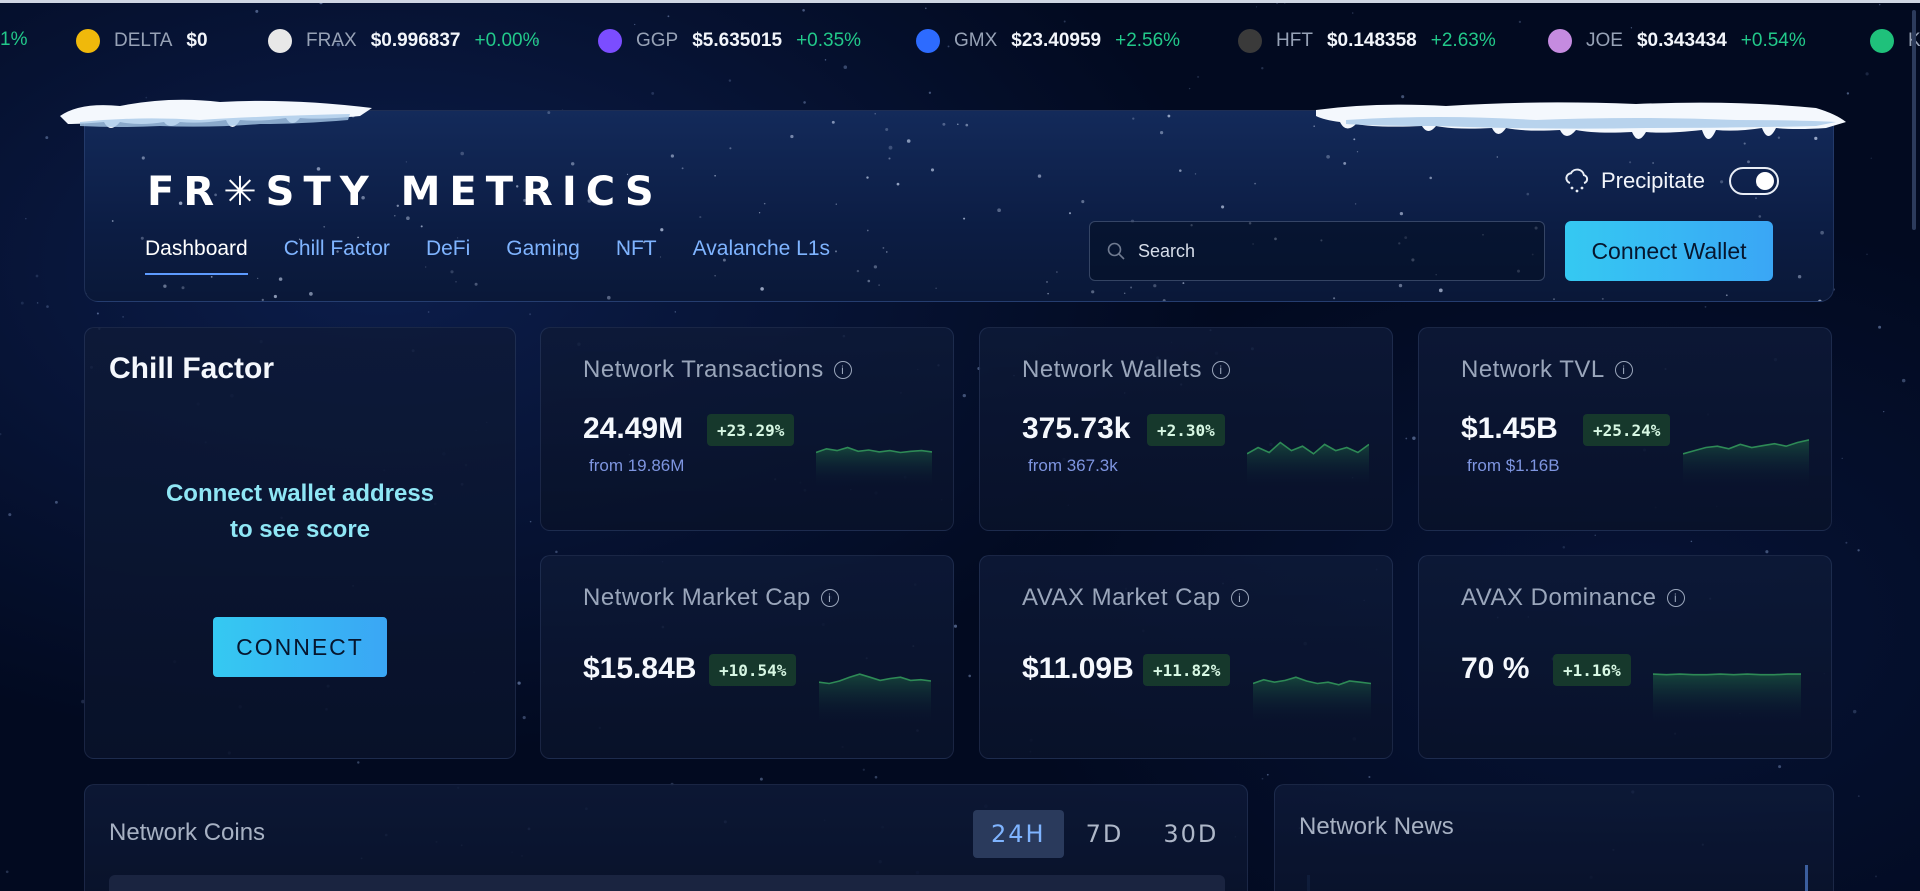 The image size is (1920, 891). Describe the element at coordinates (1463, 40) in the screenshot. I see `ticker-change: +2.63%` at that location.